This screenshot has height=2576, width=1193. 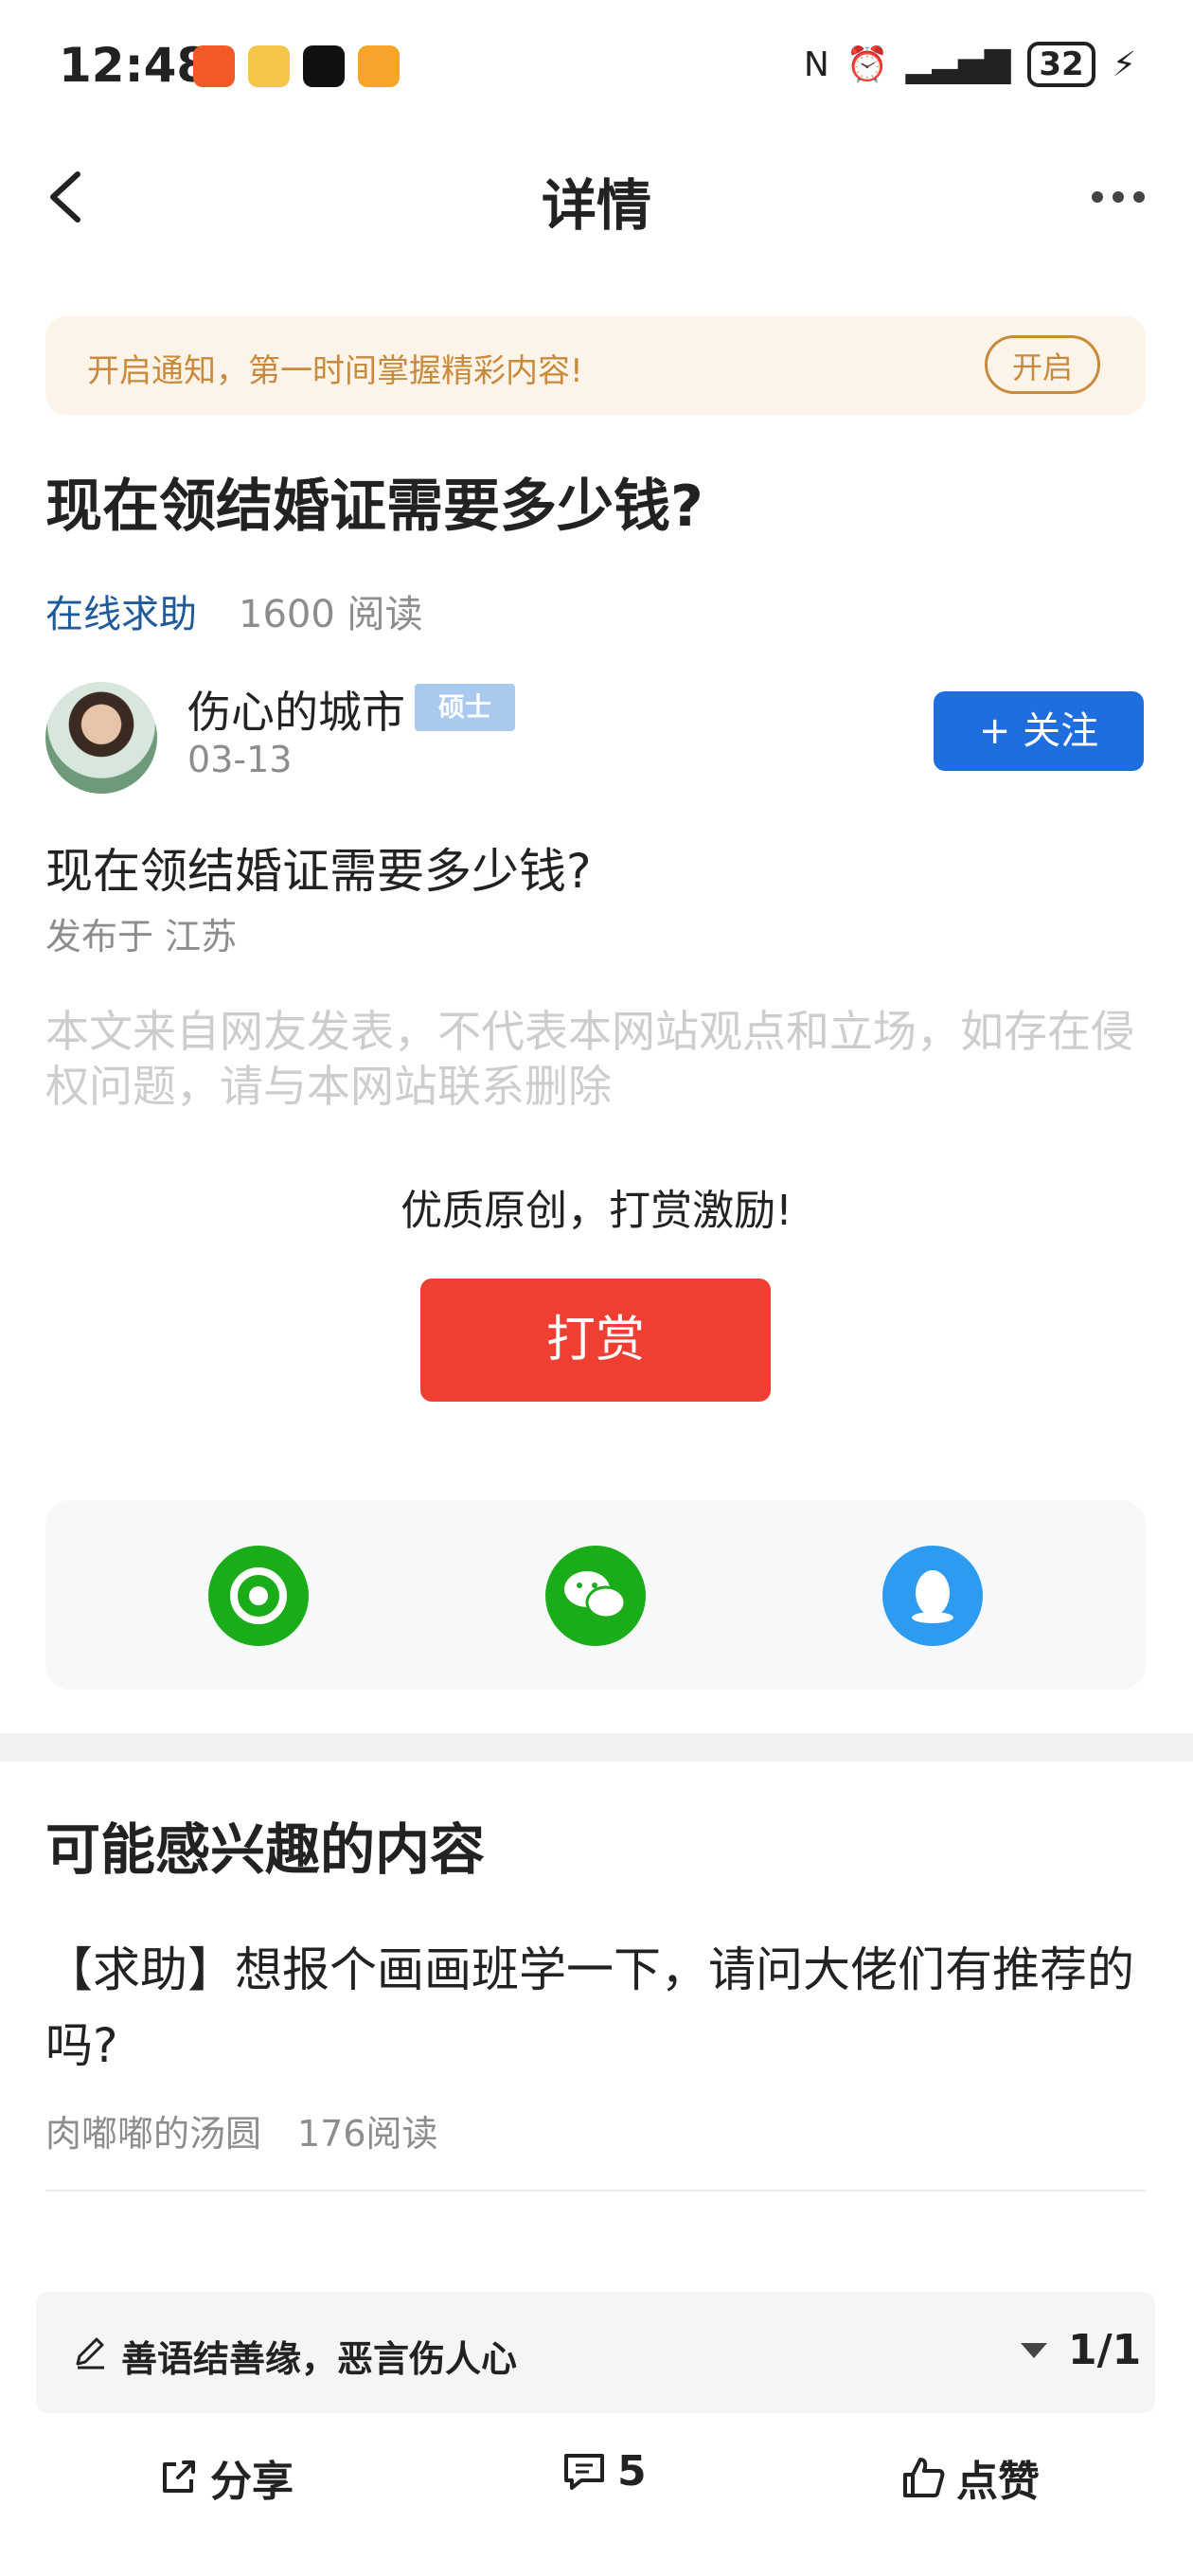 I want to click on related-item-title: 【求助】想报个画画班学一下，请问大佬们有推荐的吗?, so click(x=599, y=2008).